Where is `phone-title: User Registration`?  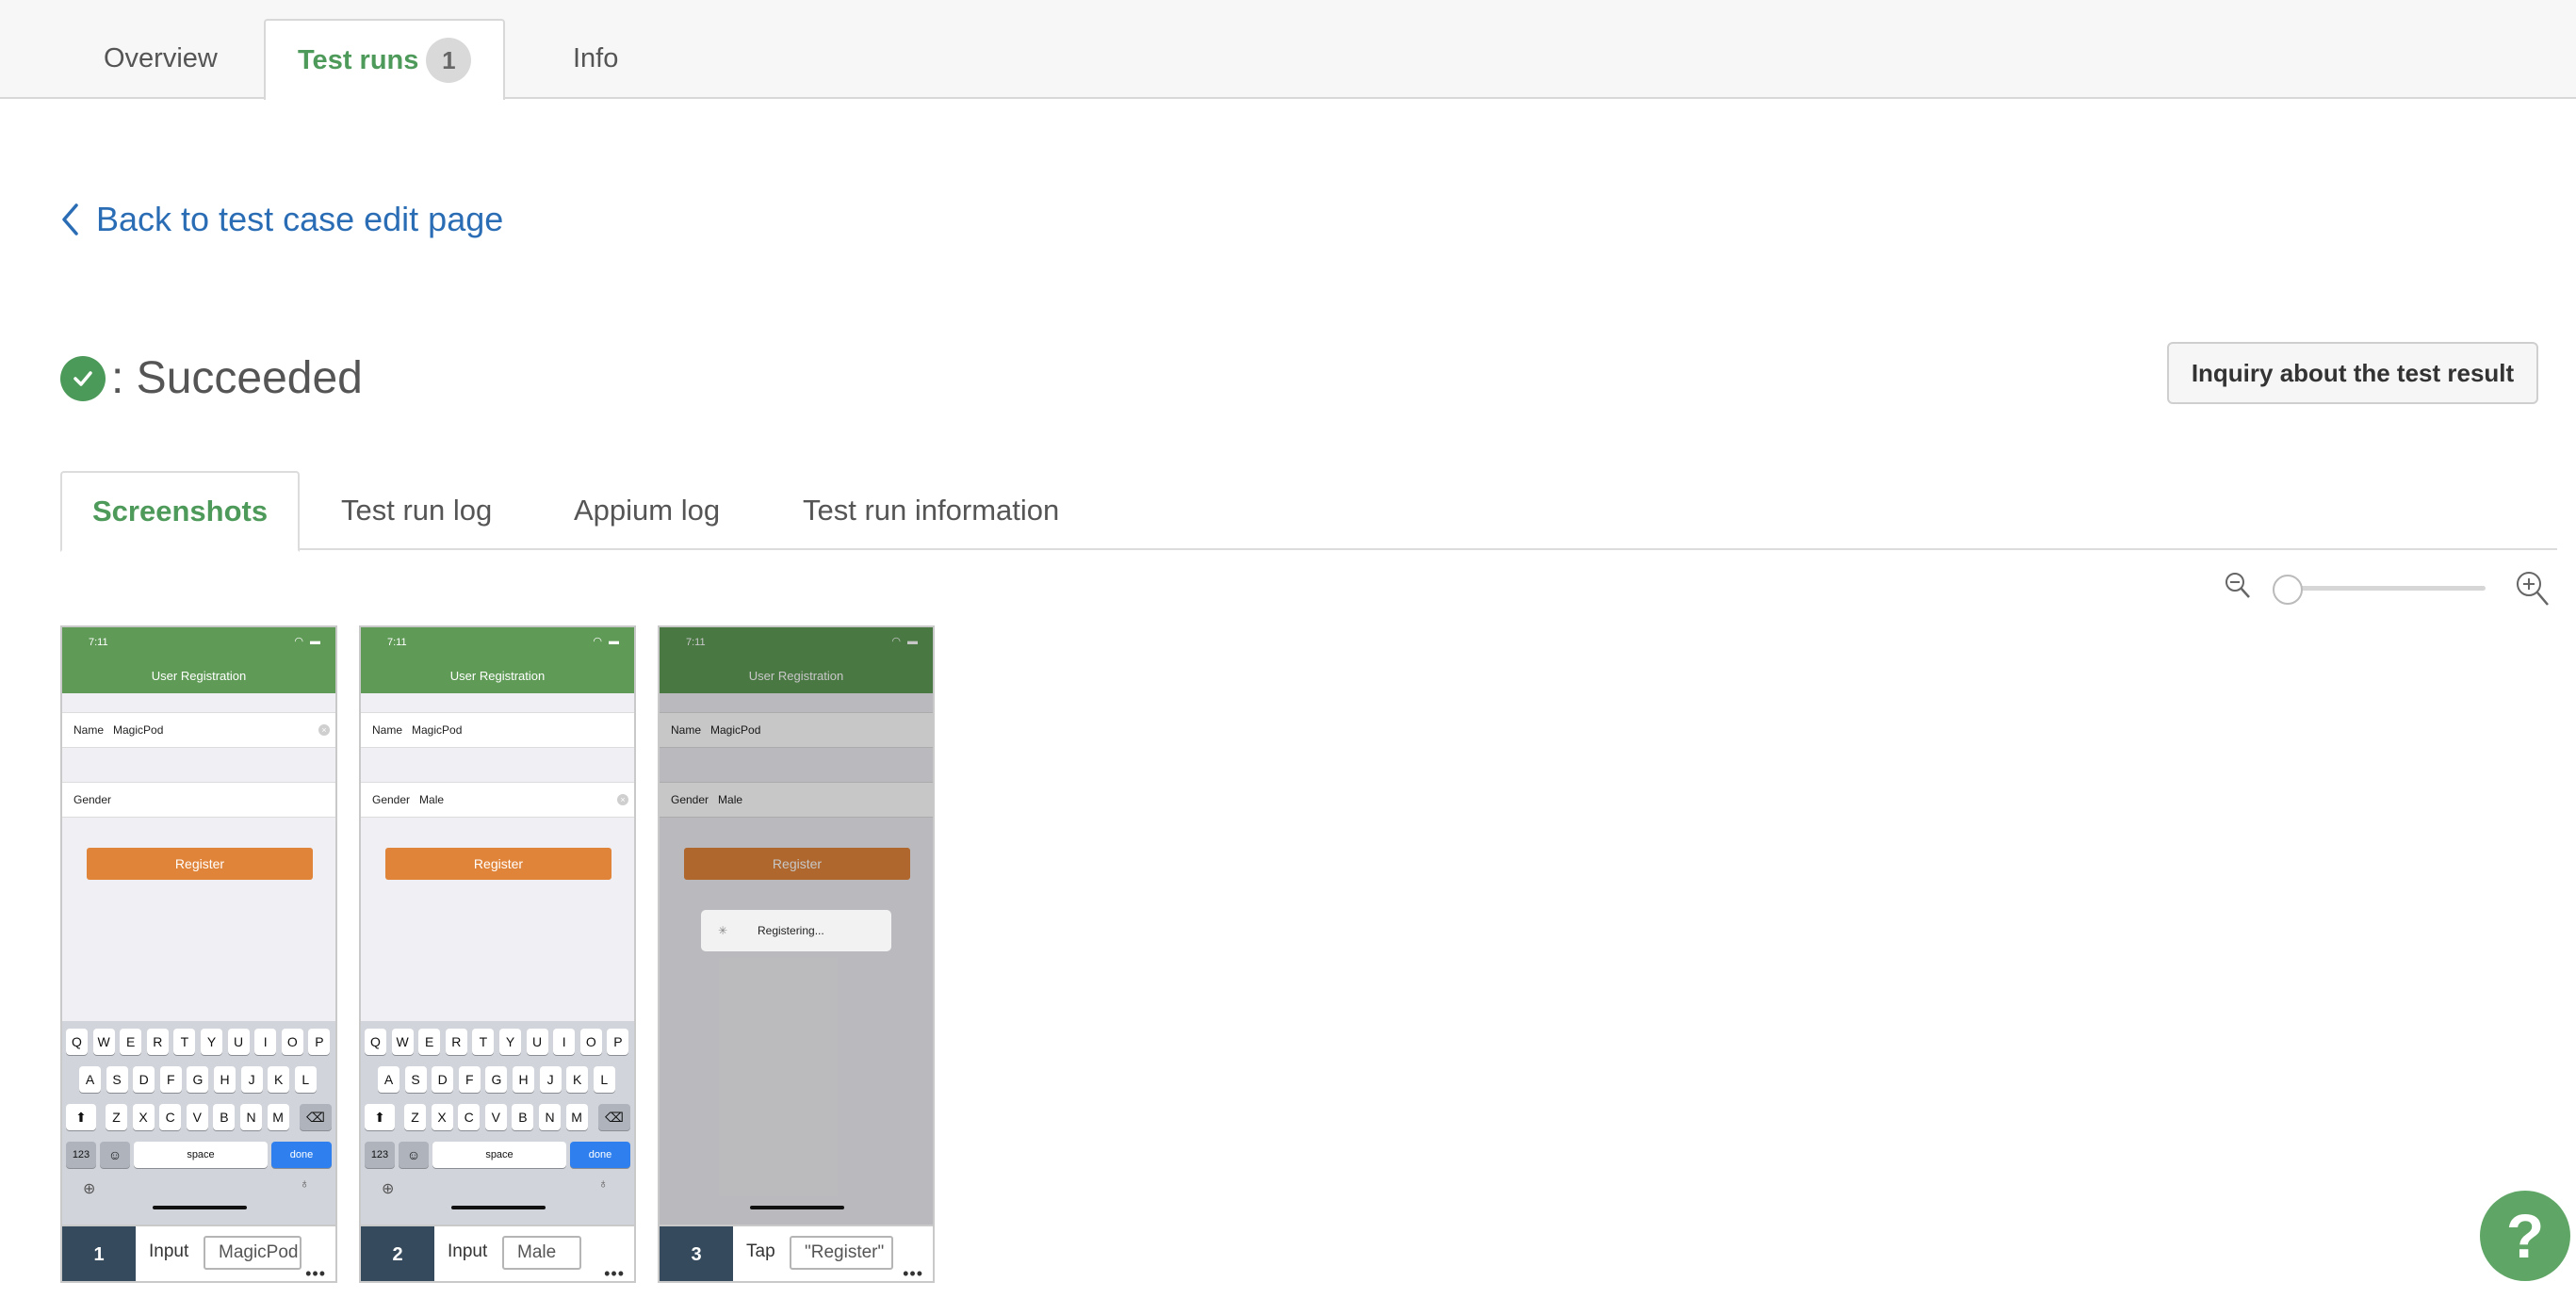 phone-title: User Registration is located at coordinates (497, 676).